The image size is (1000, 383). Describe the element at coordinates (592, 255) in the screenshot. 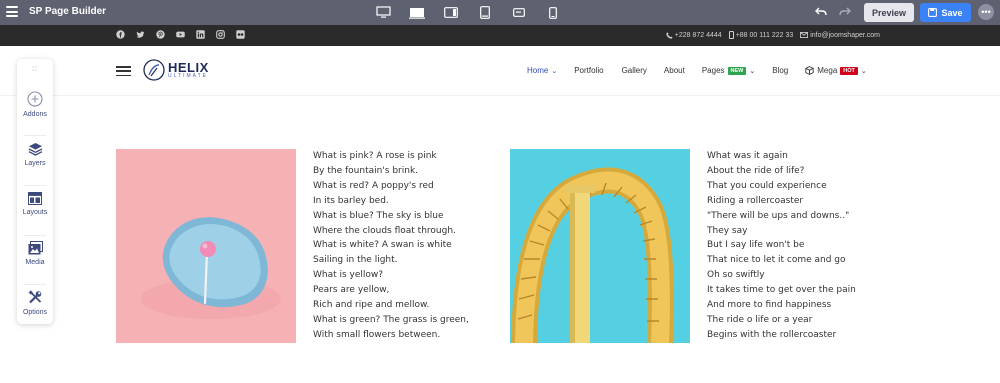

I see `rollercoaster-illustration` at that location.